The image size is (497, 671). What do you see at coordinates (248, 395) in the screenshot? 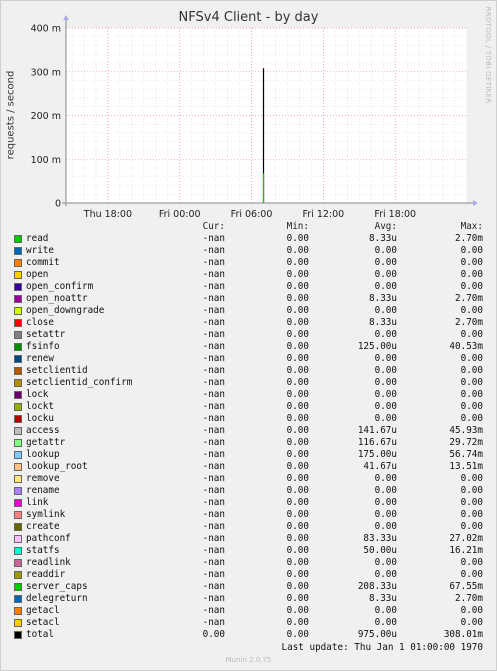
I see `legend-row-lock: lock -nan 0.00 0.00 0.00` at bounding box center [248, 395].